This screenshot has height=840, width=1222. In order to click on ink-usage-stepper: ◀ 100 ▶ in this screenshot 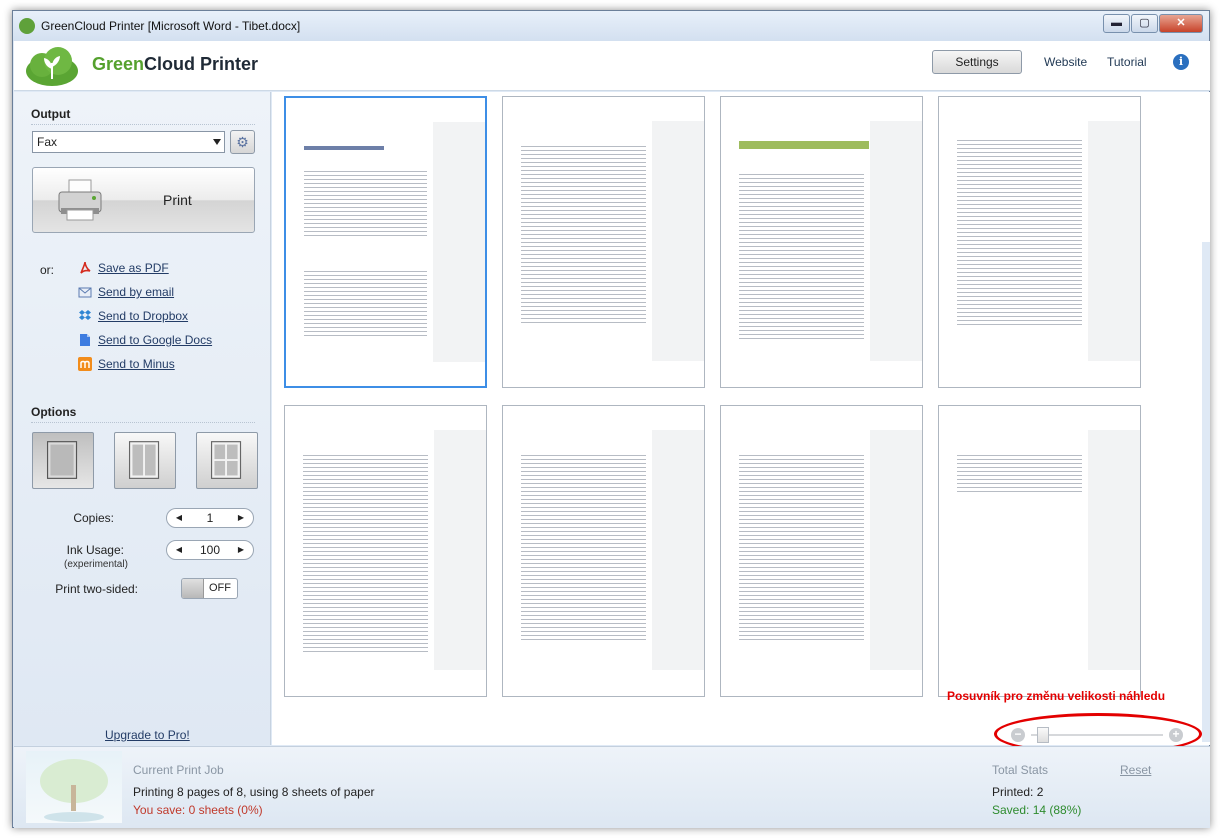, I will do `click(210, 550)`.